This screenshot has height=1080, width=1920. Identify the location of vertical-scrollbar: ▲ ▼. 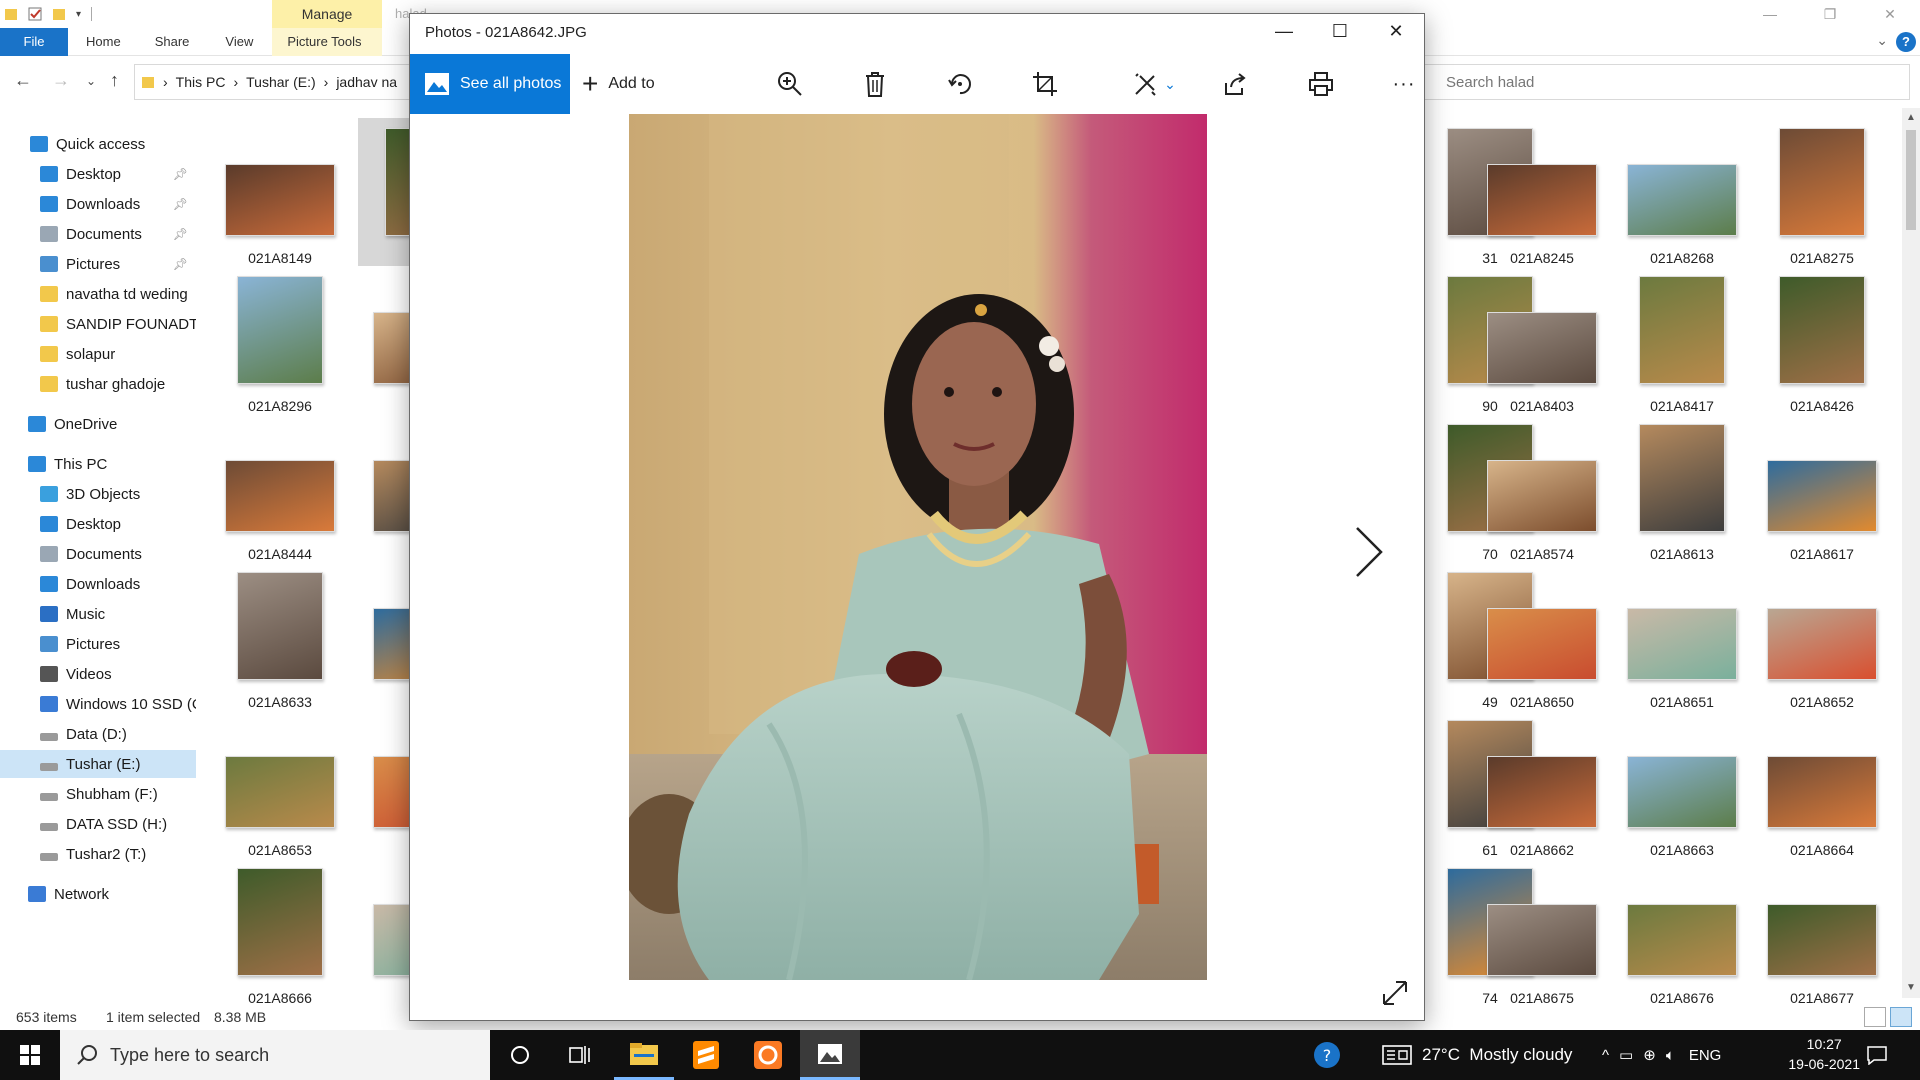
(1911, 553).